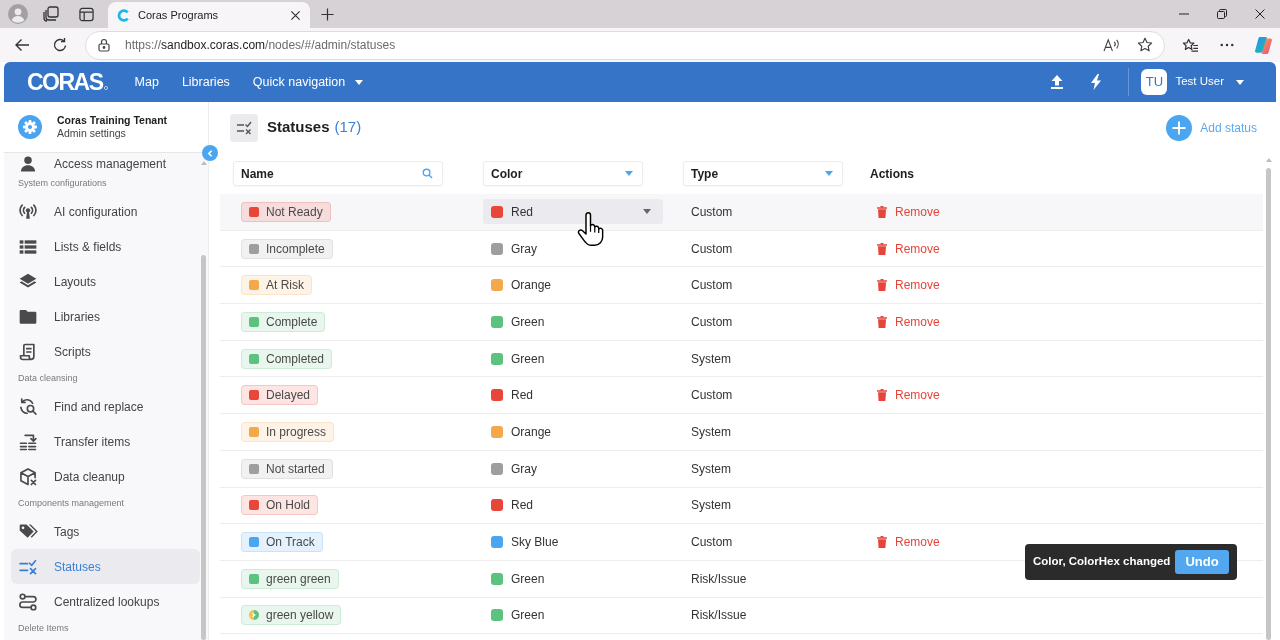 The height and width of the screenshot is (640, 1280). I want to click on sidebar-item: Libraries, so click(105, 316).